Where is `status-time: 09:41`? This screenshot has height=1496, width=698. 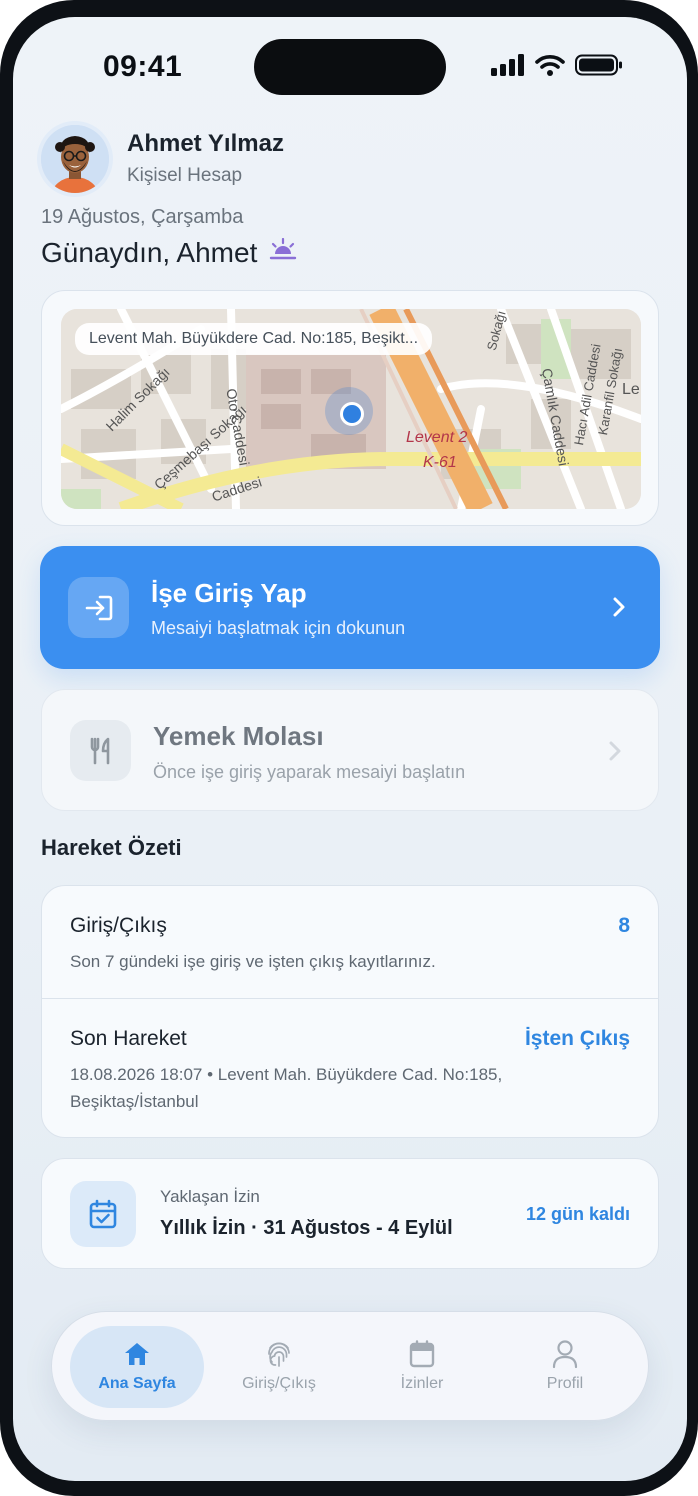 status-time: 09:41 is located at coordinates (143, 66).